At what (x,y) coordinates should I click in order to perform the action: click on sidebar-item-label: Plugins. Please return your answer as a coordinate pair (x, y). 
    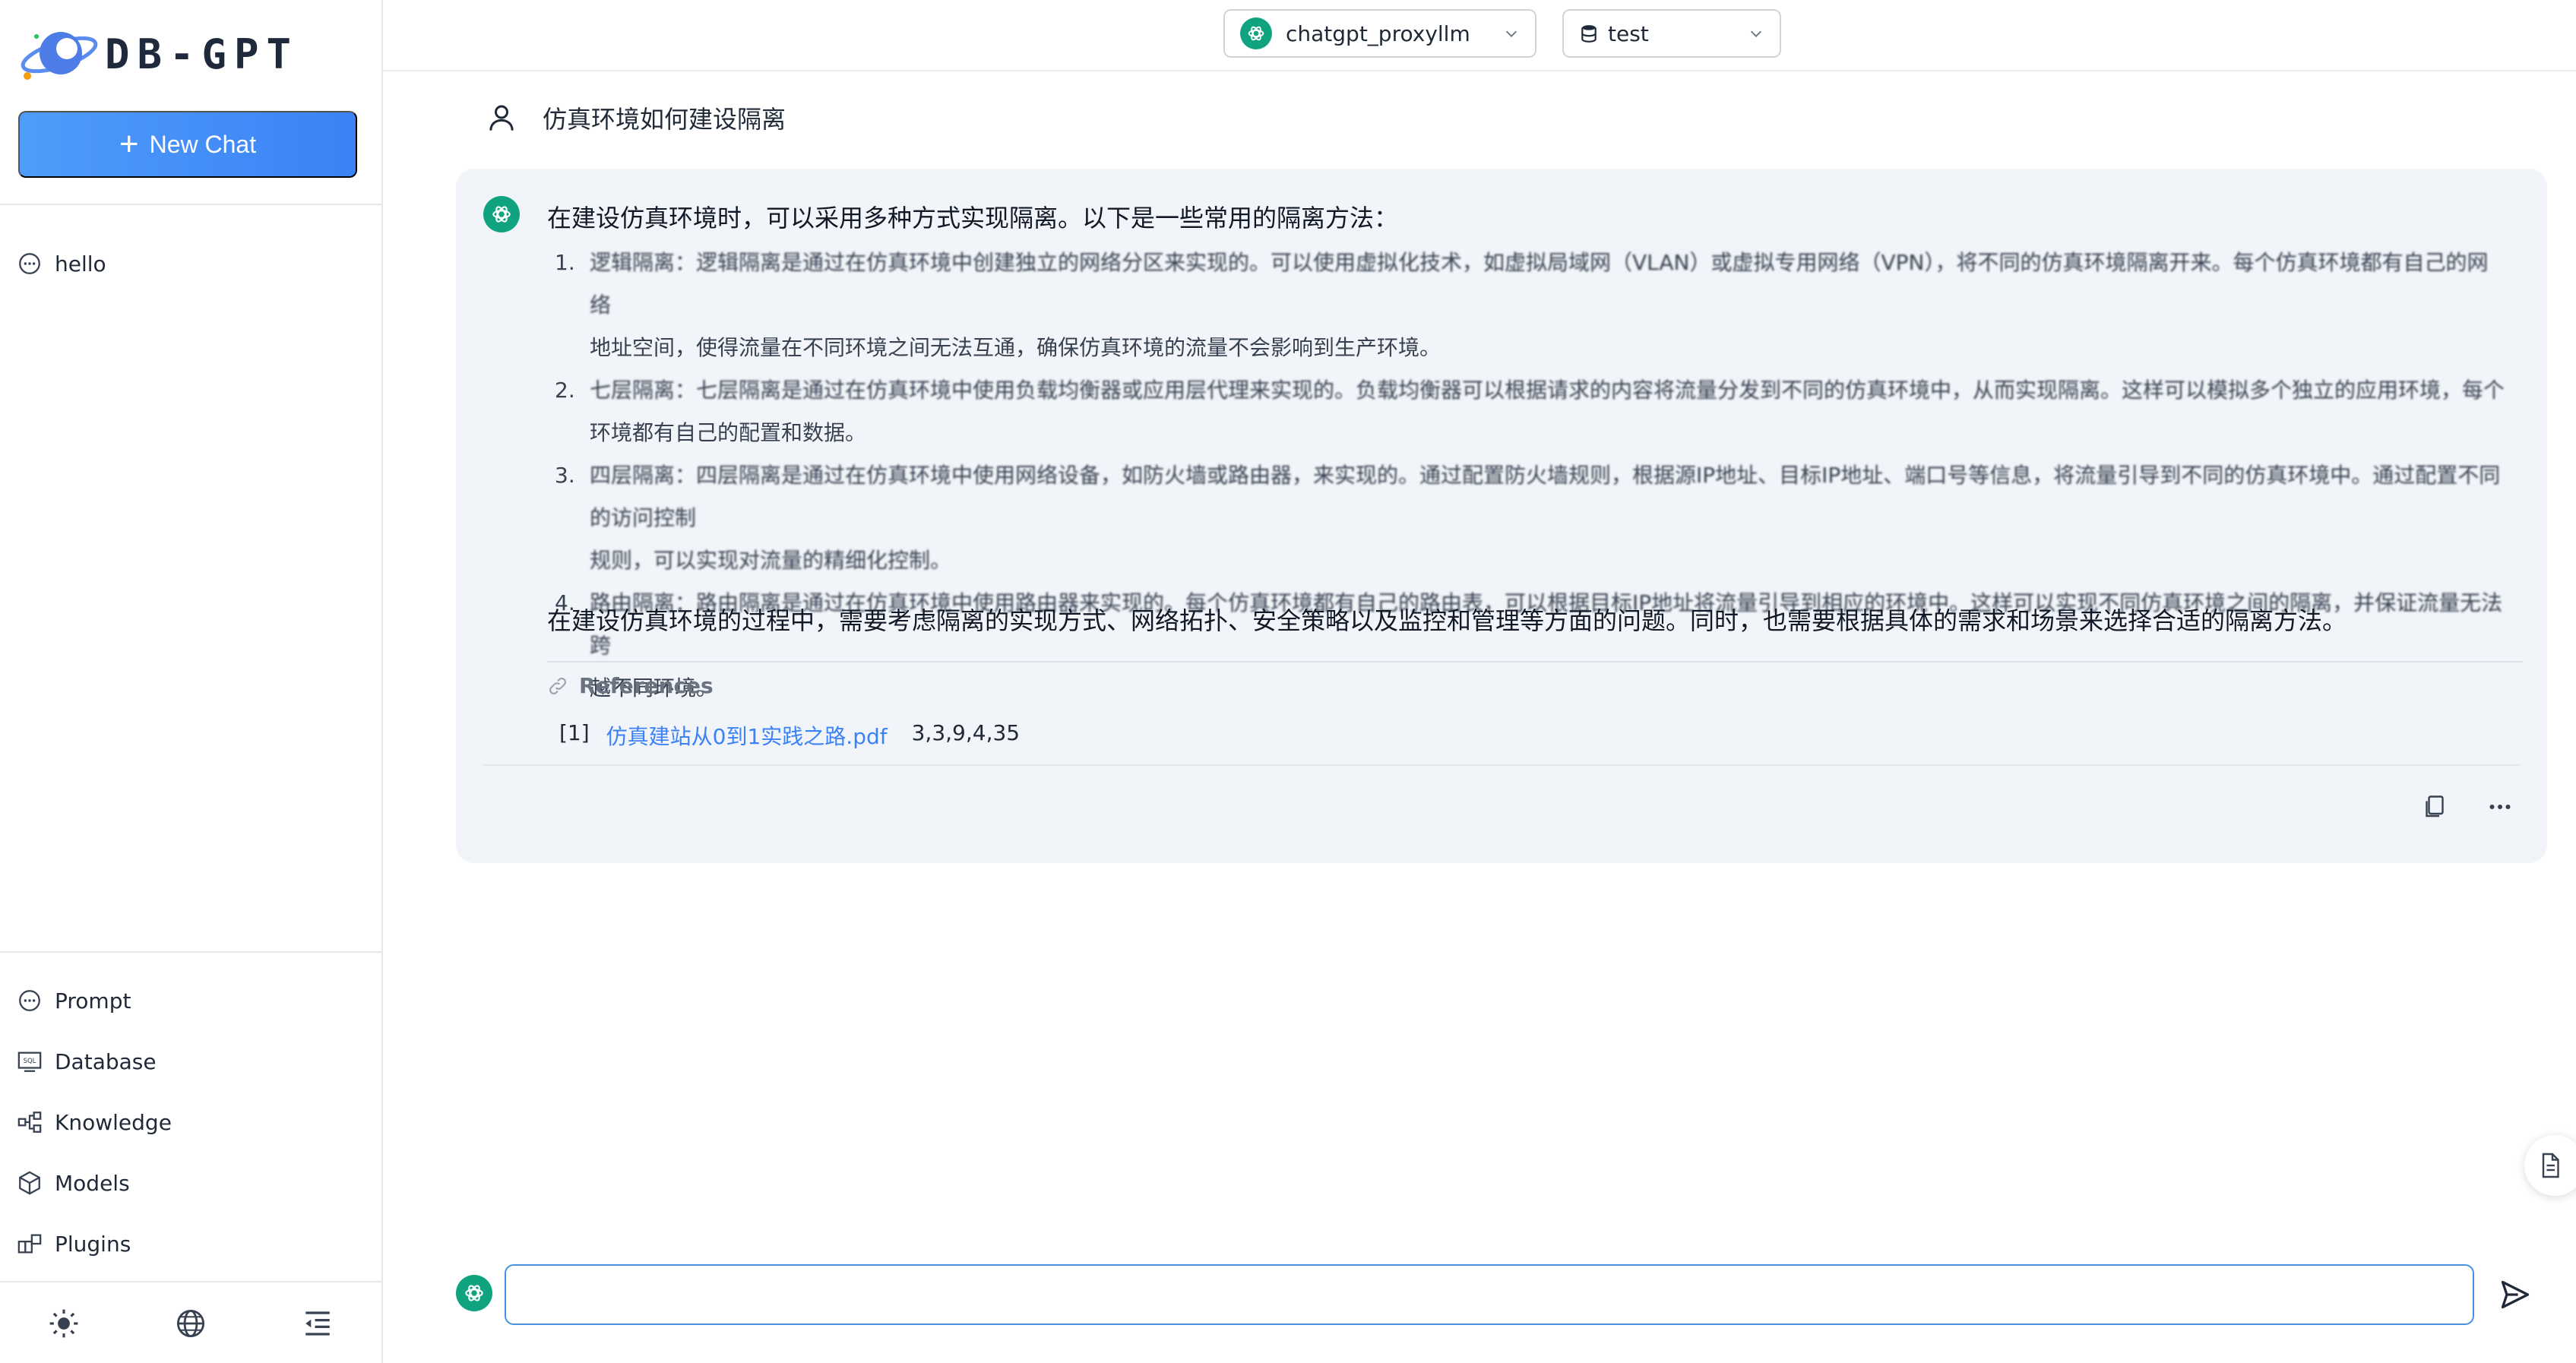
    Looking at the image, I should click on (93, 1244).